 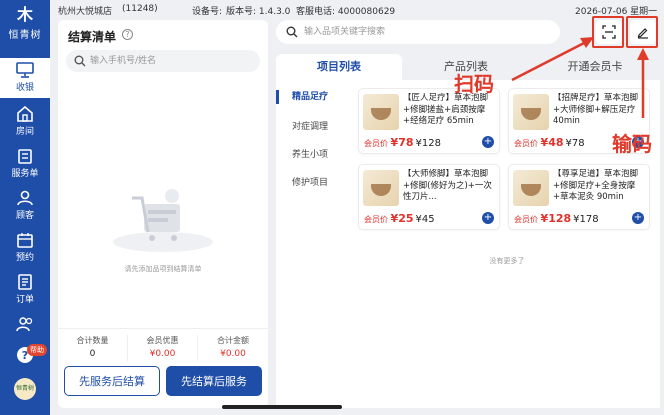 I want to click on product-price: 会员价 ¥25 ¥45, so click(x=399, y=218).